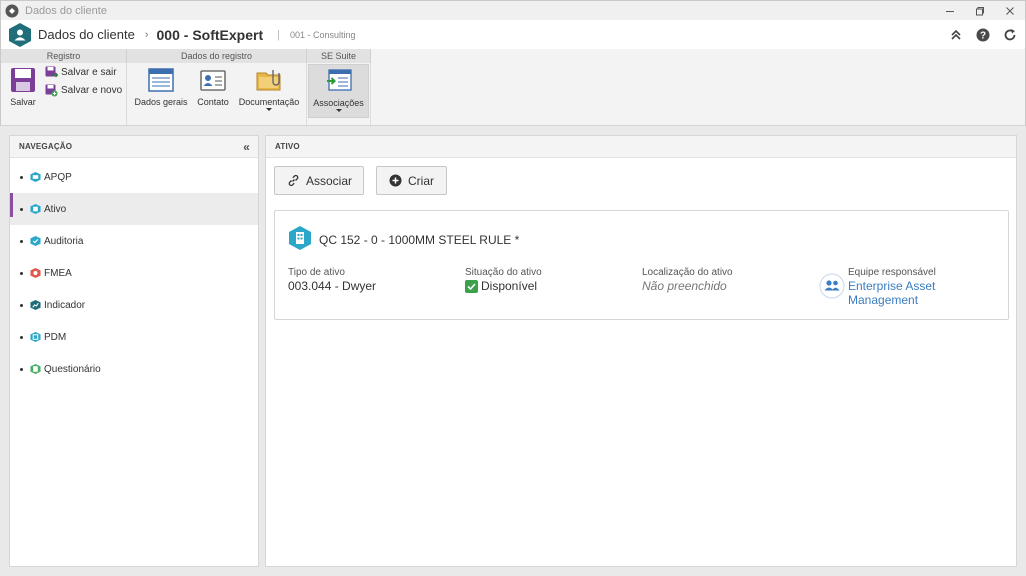 This screenshot has width=1026, height=576. What do you see at coordinates (35, 273) in the screenshot?
I see `fmea-icon` at bounding box center [35, 273].